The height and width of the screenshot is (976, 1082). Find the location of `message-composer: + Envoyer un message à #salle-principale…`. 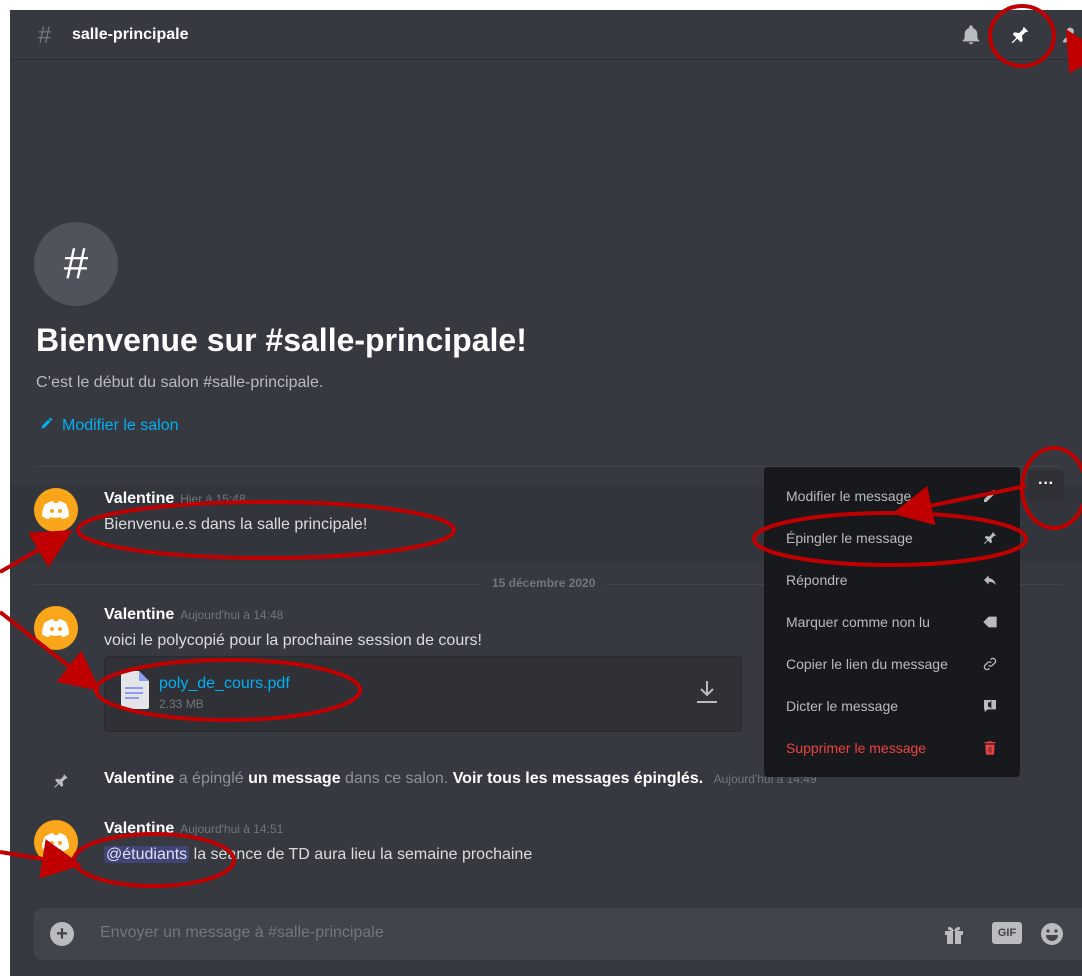

message-composer: + Envoyer un message à #salle-principale… is located at coordinates (558, 934).